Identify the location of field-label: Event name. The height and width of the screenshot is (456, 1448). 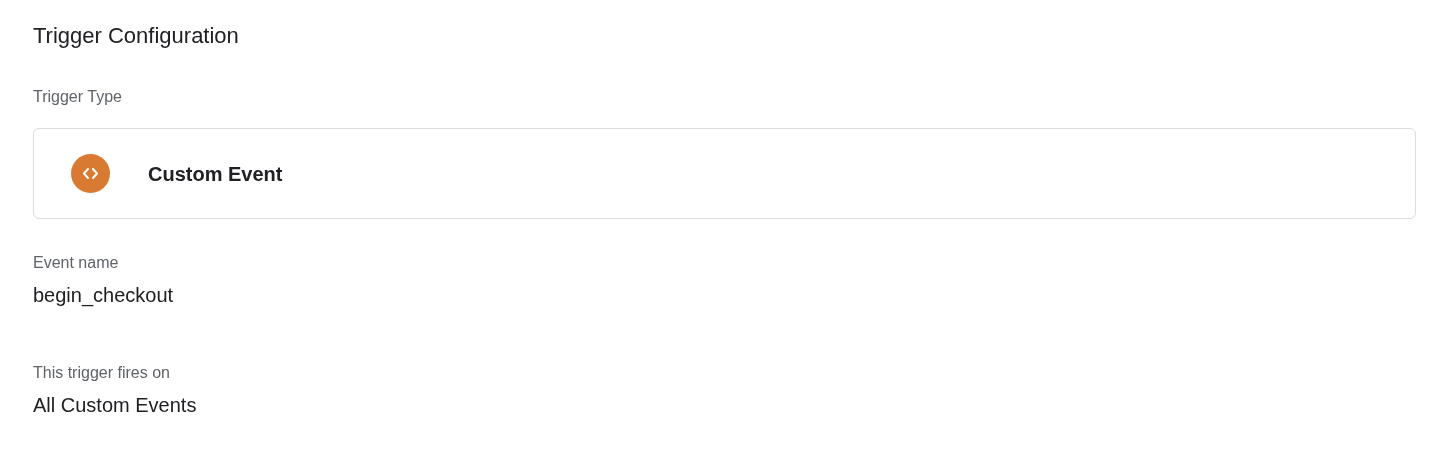
(76, 263).